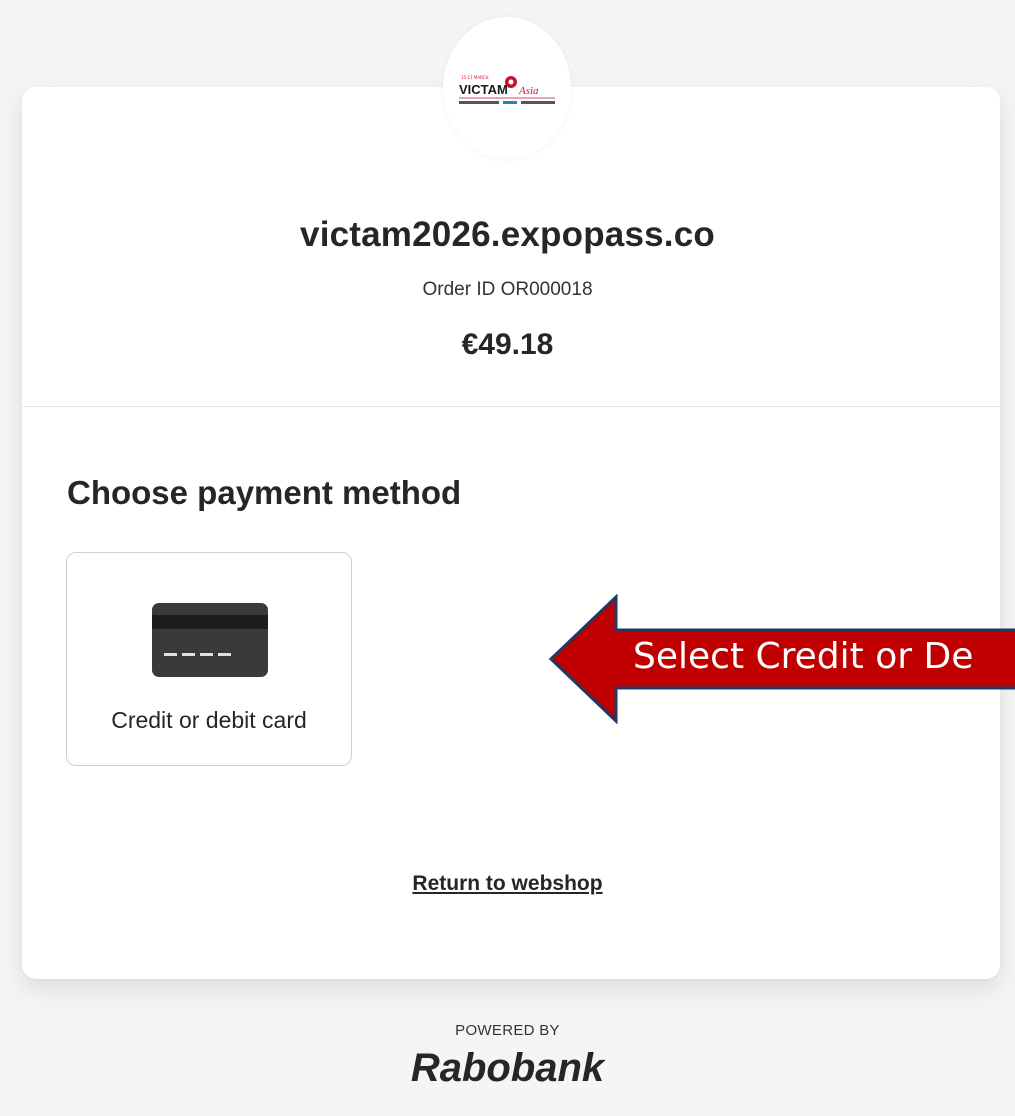  Describe the element at coordinates (507, 1068) in the screenshot. I see `rabobank-logo: Rabobank` at that location.